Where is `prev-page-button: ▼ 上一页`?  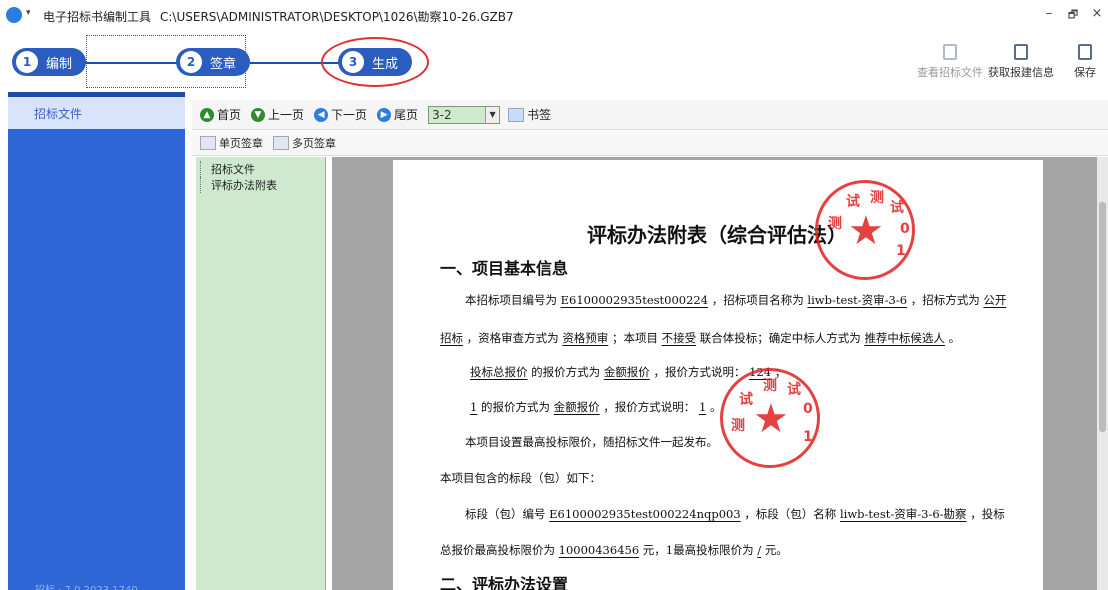 prev-page-button: ▼ 上一页 is located at coordinates (277, 114).